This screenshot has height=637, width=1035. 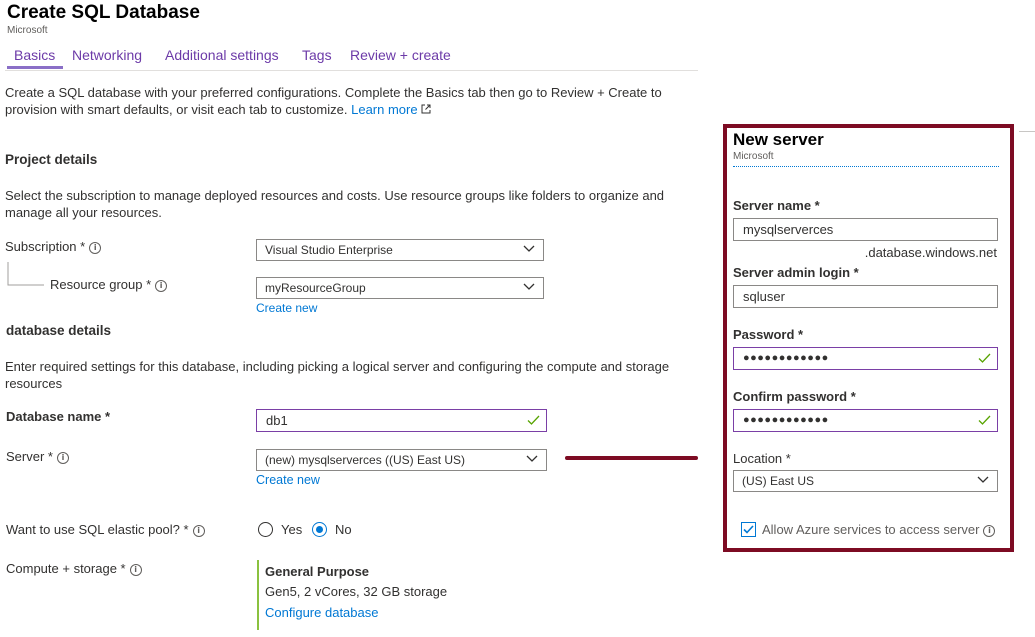 I want to click on callout-connector-line, so click(x=631, y=458).